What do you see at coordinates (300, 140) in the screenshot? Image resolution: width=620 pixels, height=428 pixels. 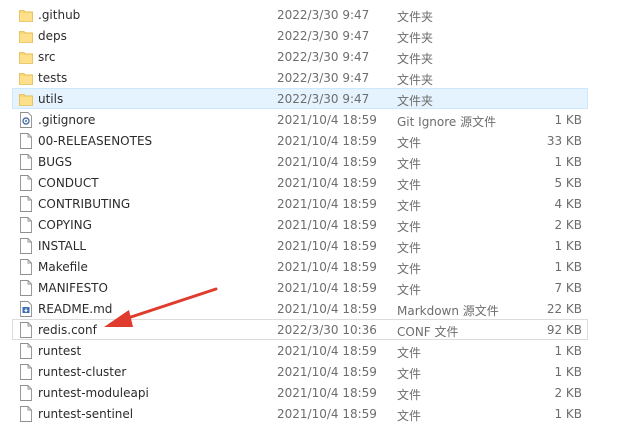 I see `file-row-00-releasenotes: 00-RELEASENOTES 2021/10/4 18:59 文件 33 KB` at bounding box center [300, 140].